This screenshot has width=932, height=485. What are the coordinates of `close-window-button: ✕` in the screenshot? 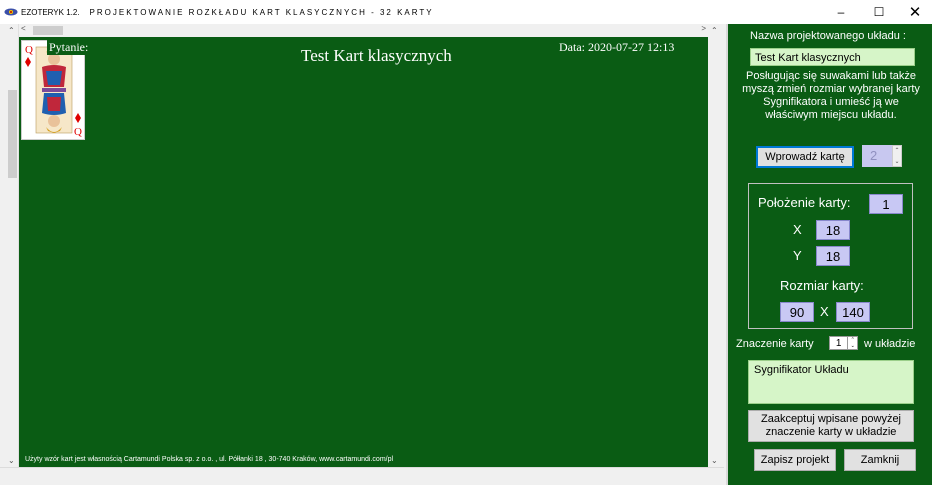 It's located at (914, 12).